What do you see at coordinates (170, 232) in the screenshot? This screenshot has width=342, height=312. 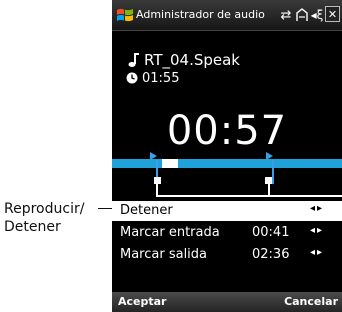 I see `option-label: Marcar entrada` at bounding box center [170, 232].